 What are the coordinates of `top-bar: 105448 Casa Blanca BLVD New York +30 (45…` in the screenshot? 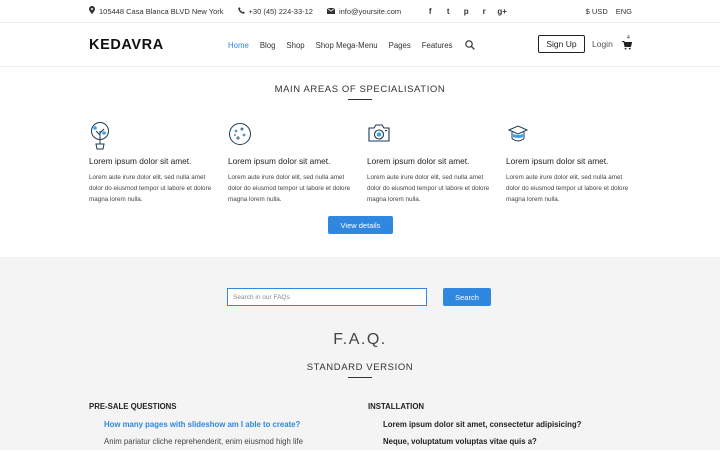 It's located at (360, 11).